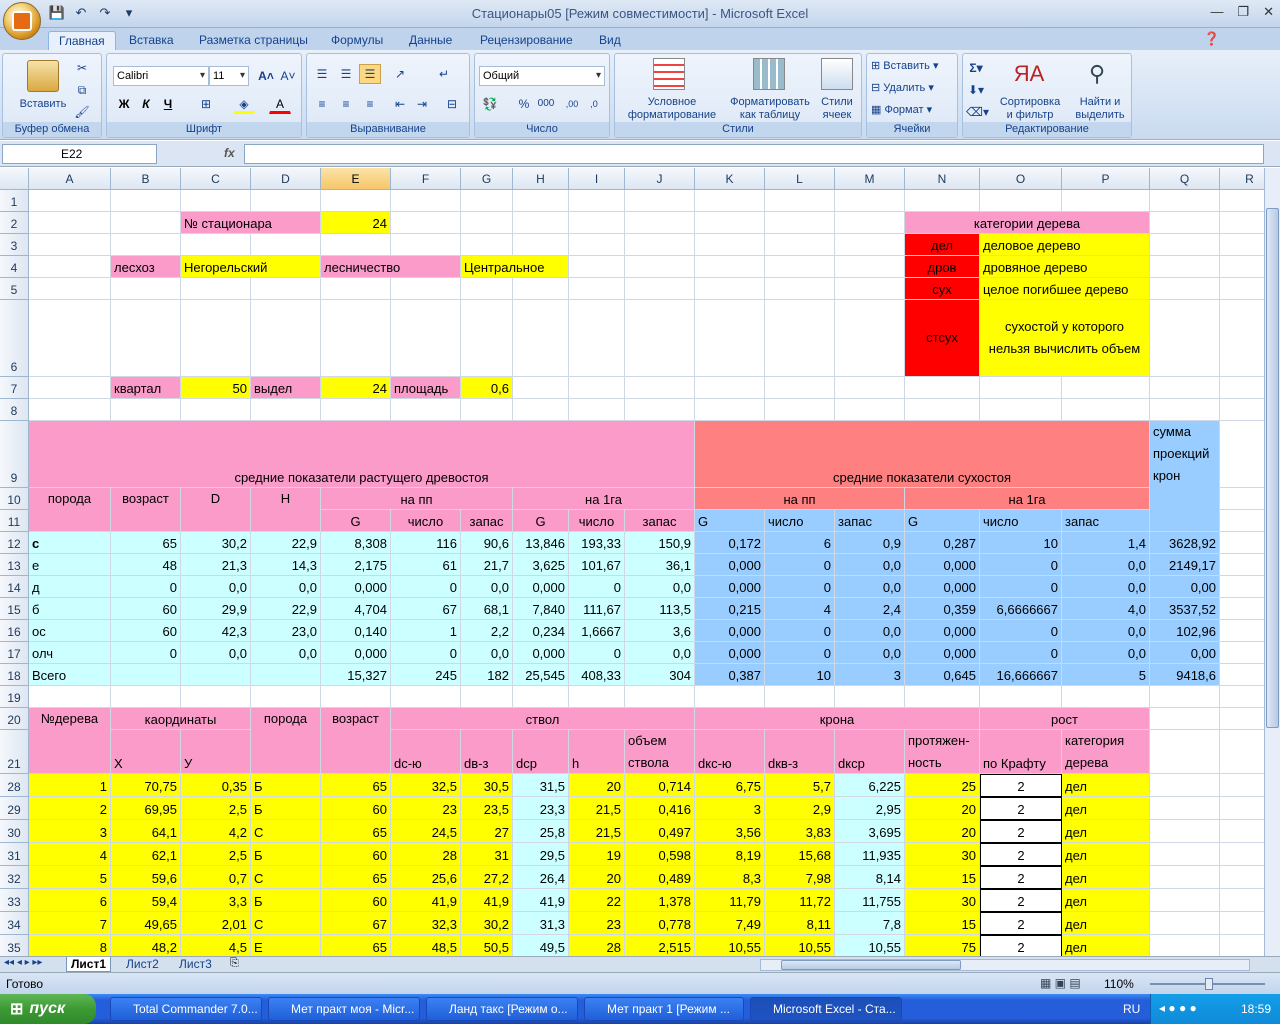  Describe the element at coordinates (216, 653) in the screenshot. I see `summary-C17: 0,0` at that location.